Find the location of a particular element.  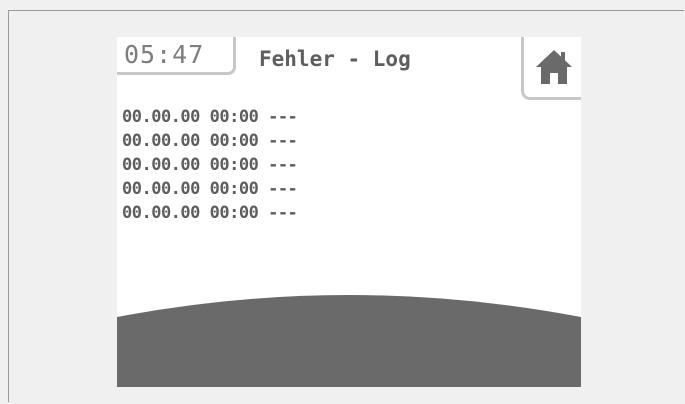

clock-time: 05:47 is located at coordinates (164, 54).